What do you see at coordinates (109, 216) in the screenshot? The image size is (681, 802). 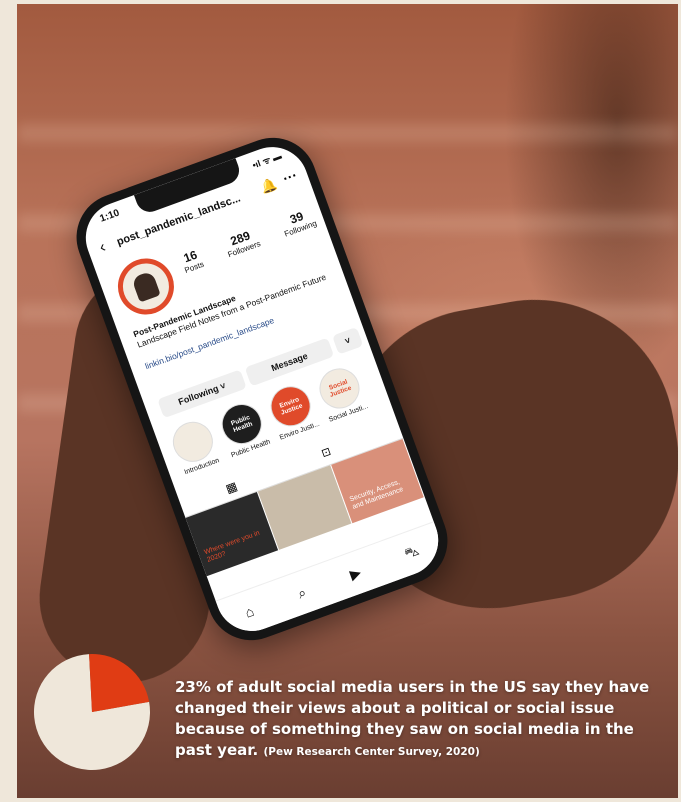 I see `status-time: 1:10` at bounding box center [109, 216].